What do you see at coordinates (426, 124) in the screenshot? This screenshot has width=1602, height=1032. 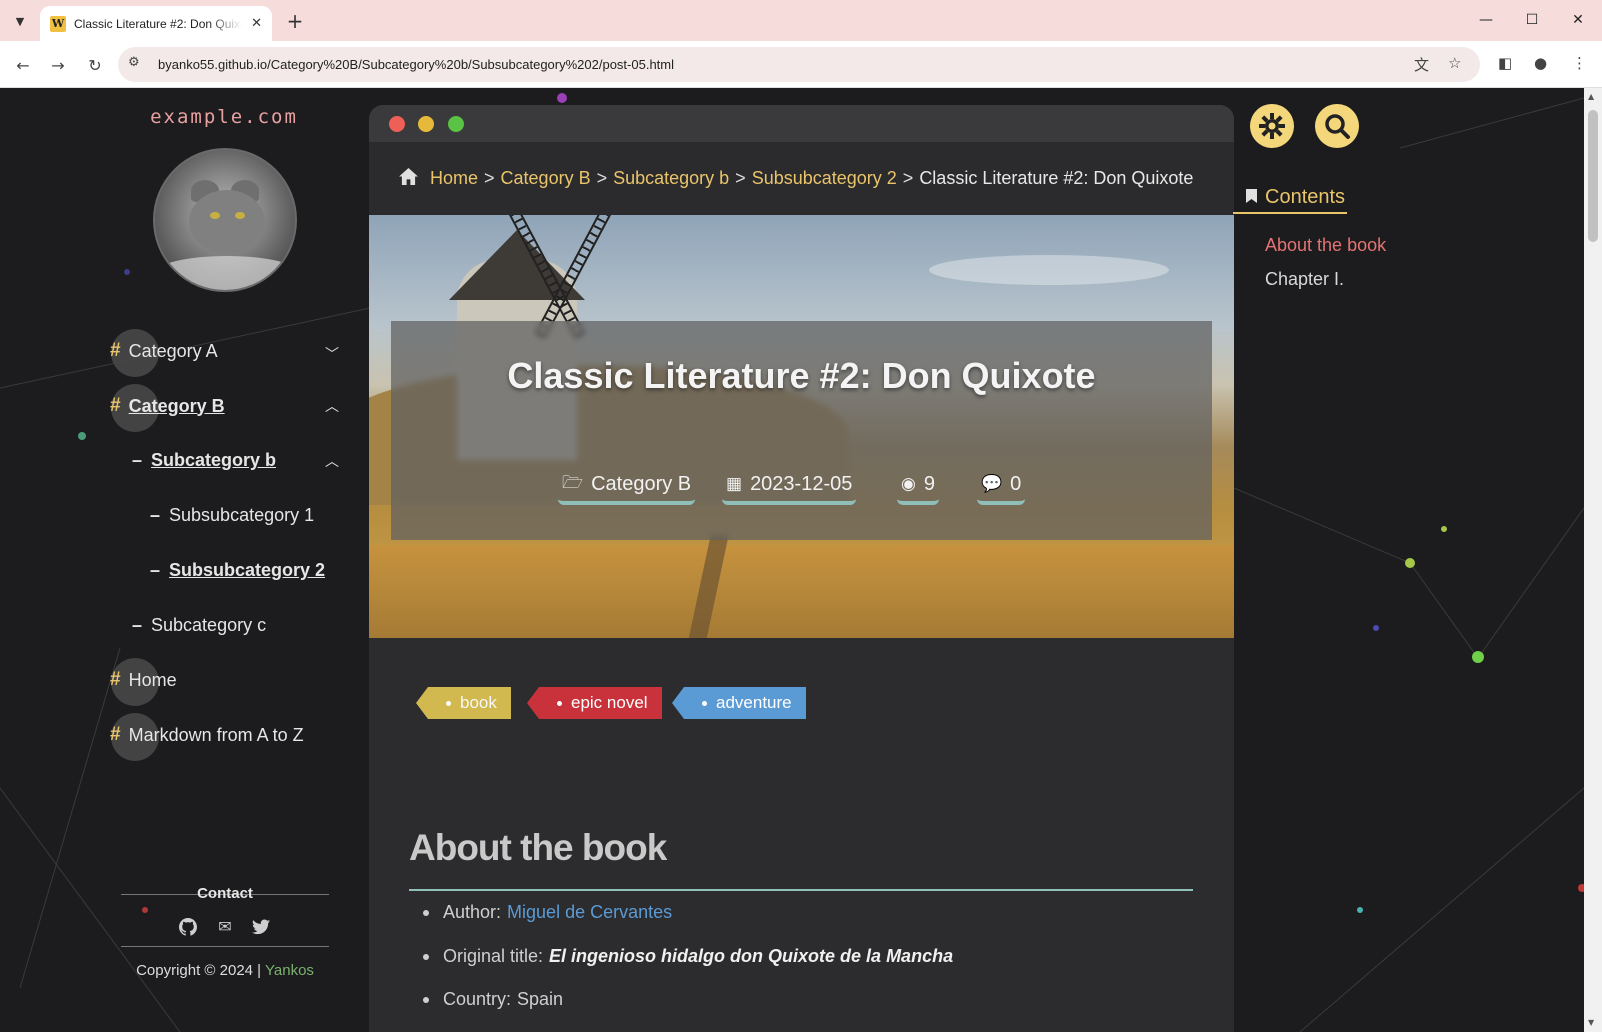 I see `yellow-dot-icon` at bounding box center [426, 124].